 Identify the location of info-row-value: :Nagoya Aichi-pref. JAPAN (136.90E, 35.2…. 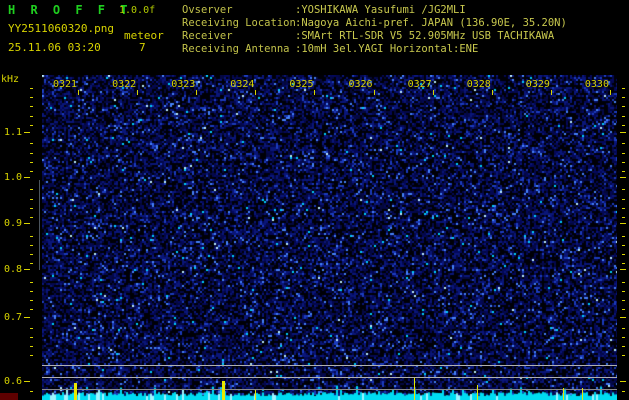
(431, 23).